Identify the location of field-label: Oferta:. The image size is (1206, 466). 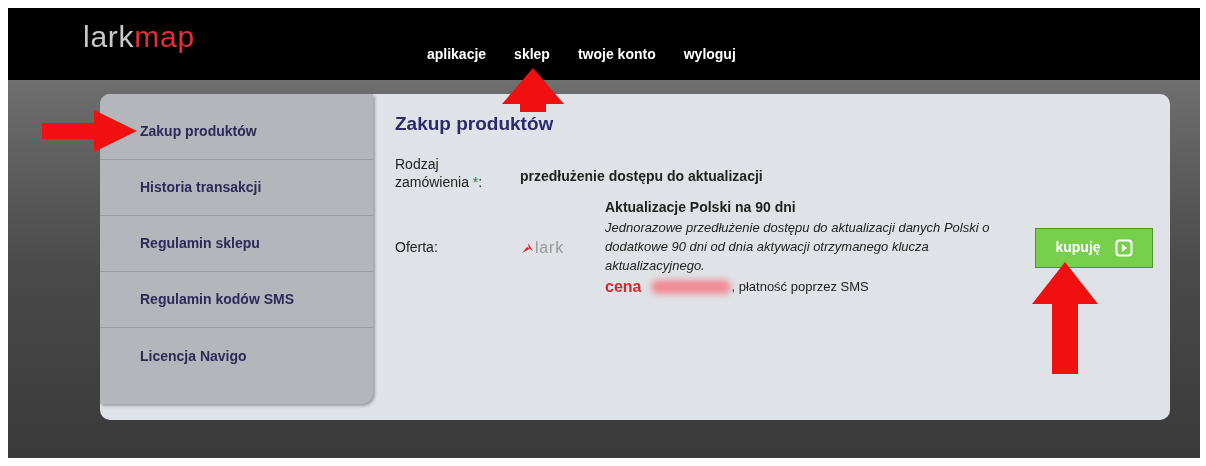
(417, 247).